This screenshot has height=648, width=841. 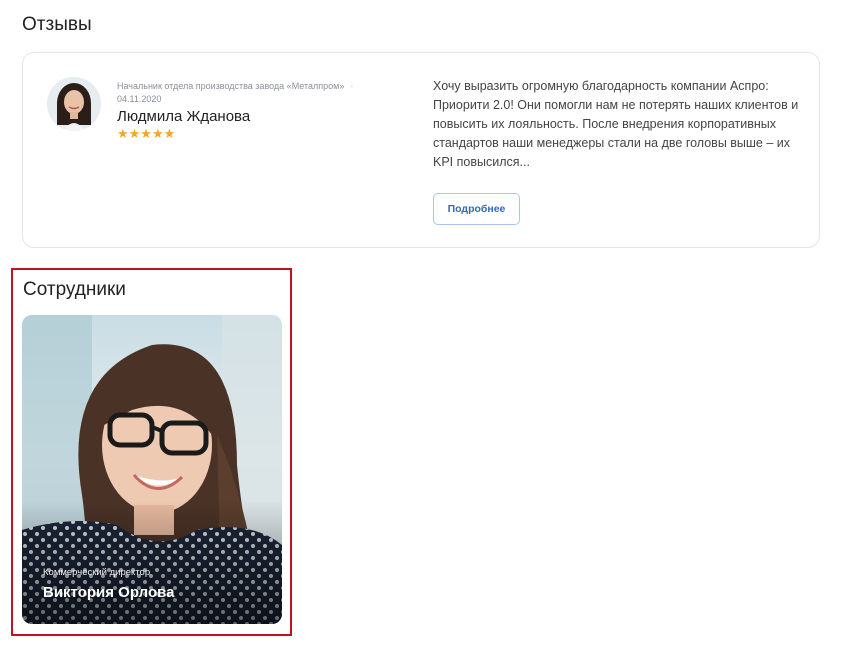 What do you see at coordinates (476, 209) in the screenshot?
I see `more-button: Подробнее` at bounding box center [476, 209].